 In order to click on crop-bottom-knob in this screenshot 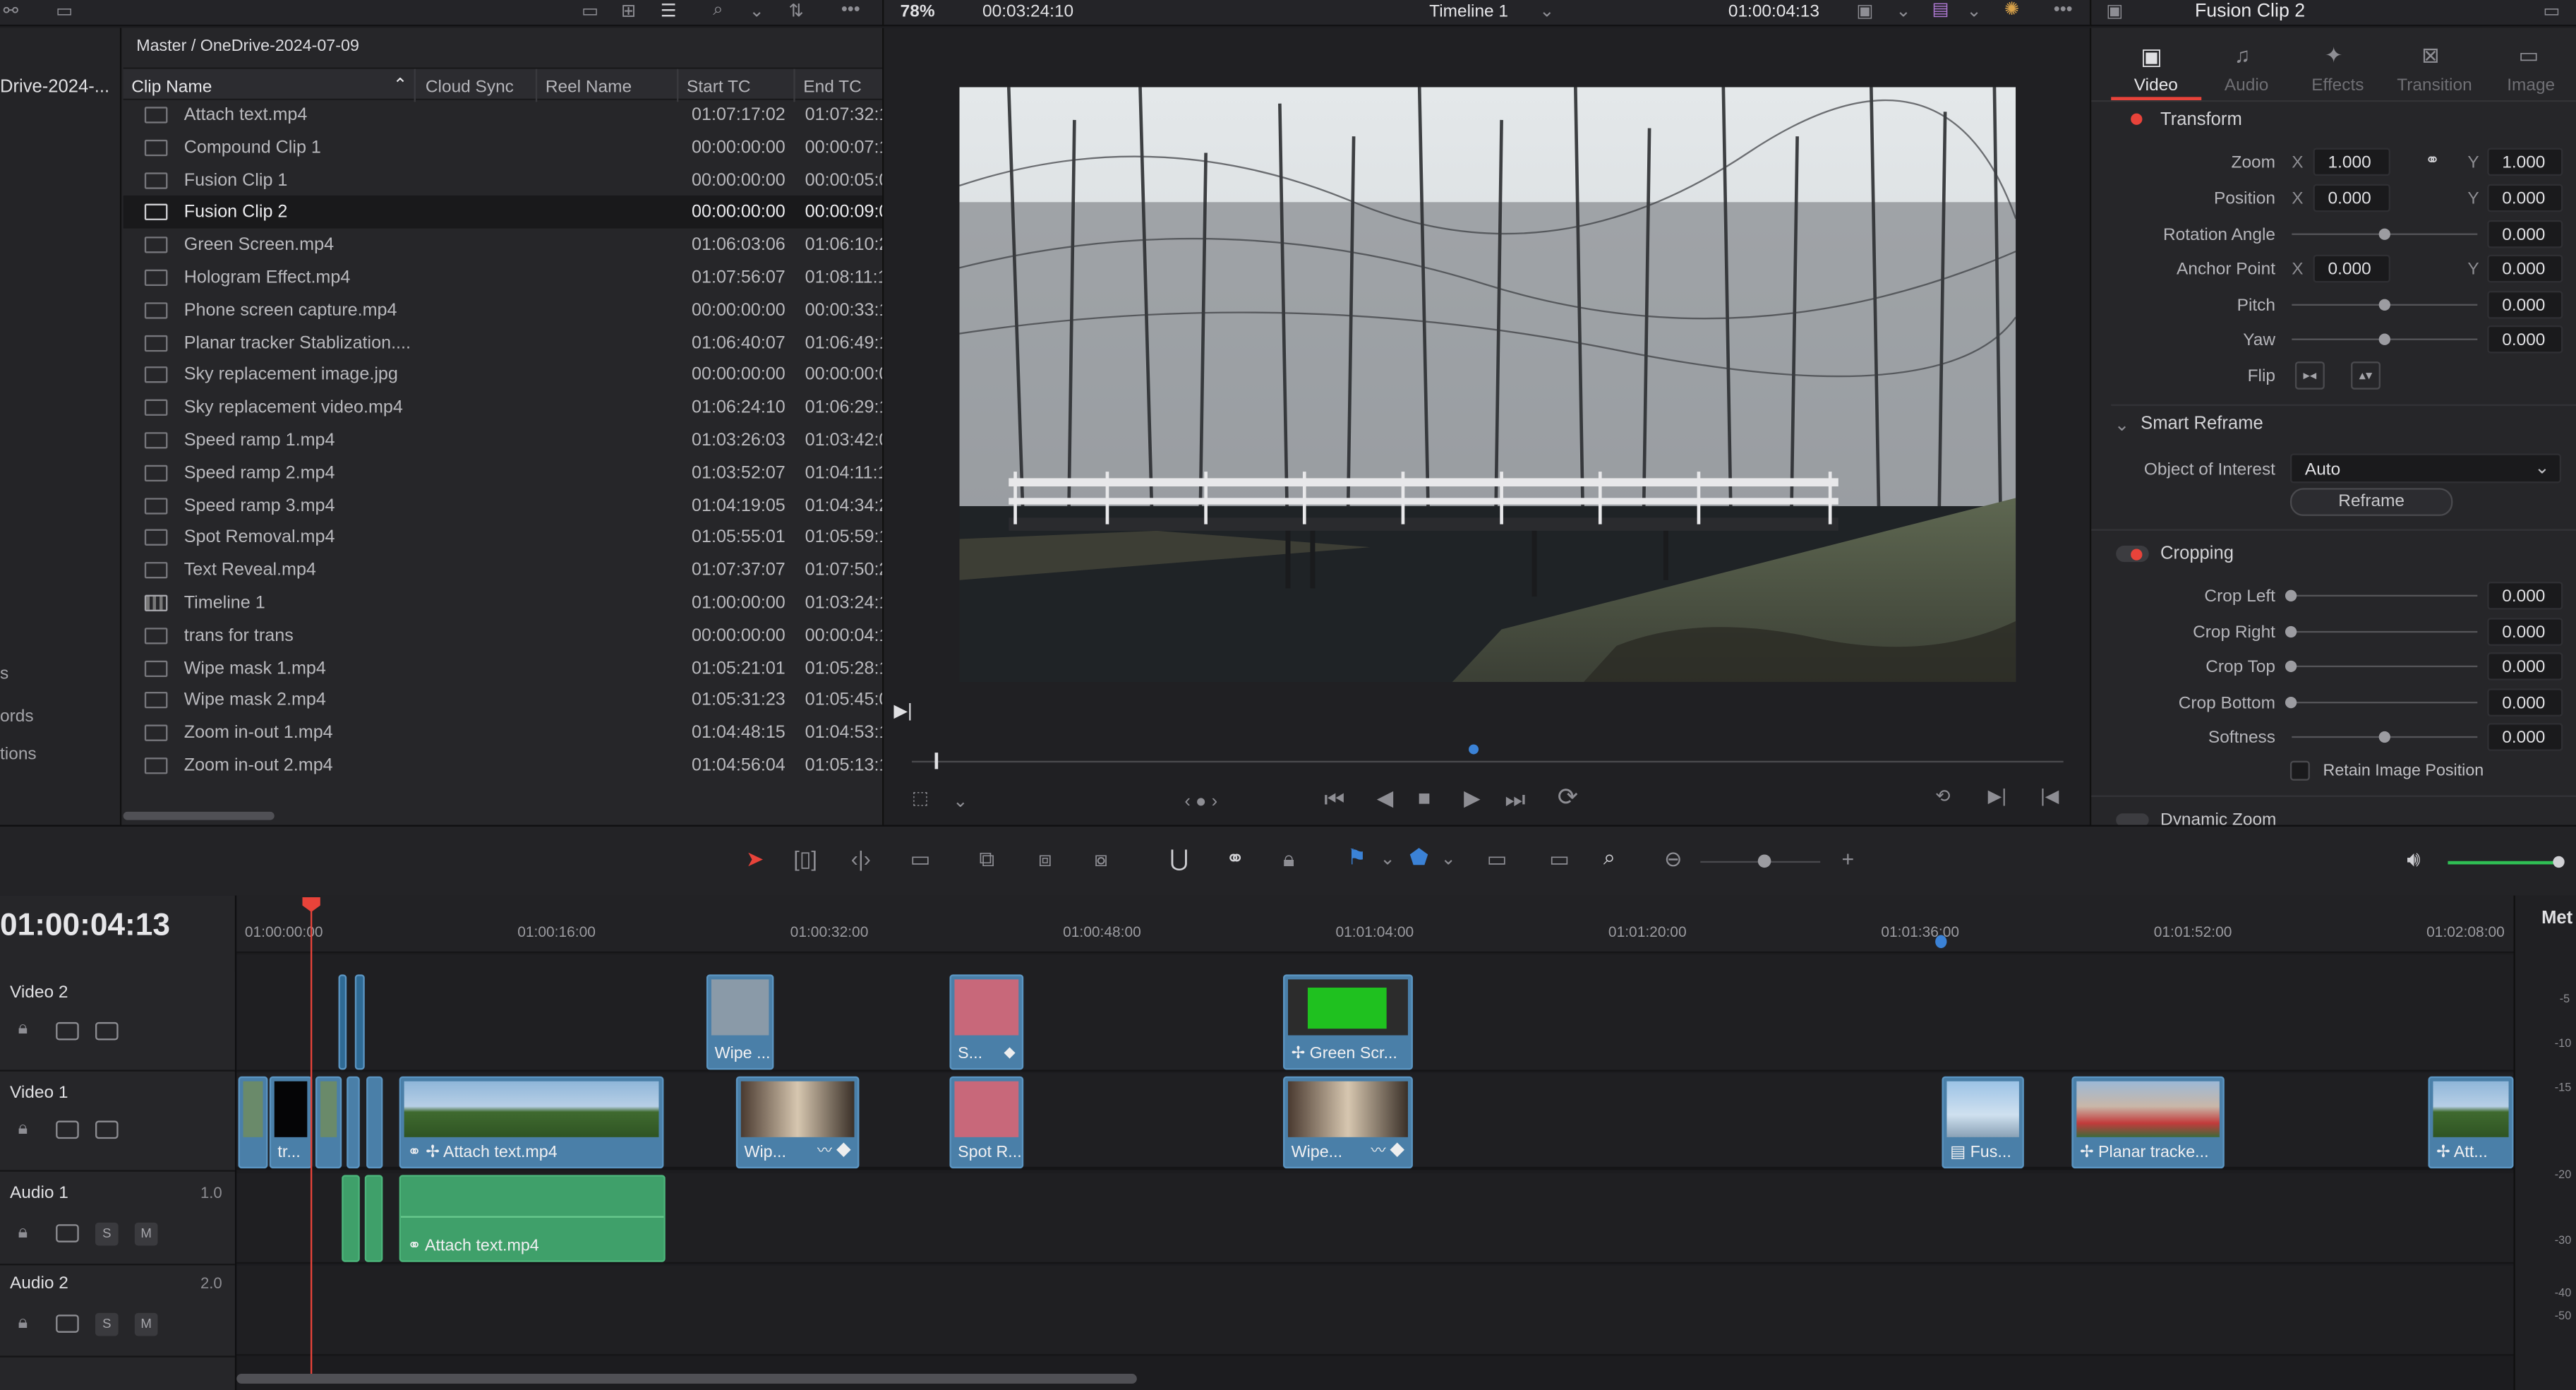, I will do `click(2291, 702)`.